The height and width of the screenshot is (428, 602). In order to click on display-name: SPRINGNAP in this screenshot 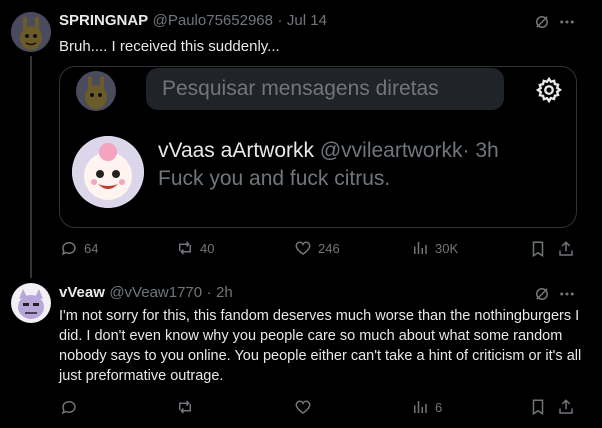, I will do `click(103, 20)`.